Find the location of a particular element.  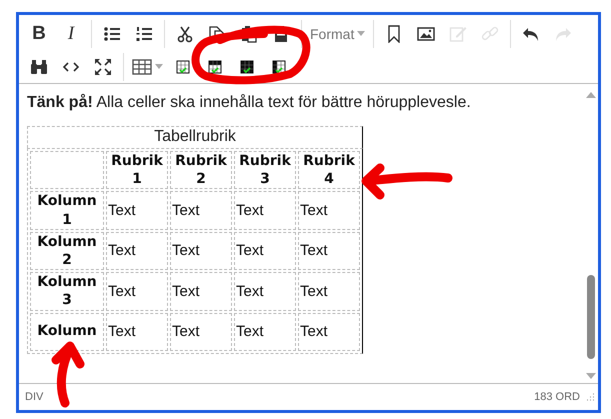

link-icon is located at coordinates (490, 33).